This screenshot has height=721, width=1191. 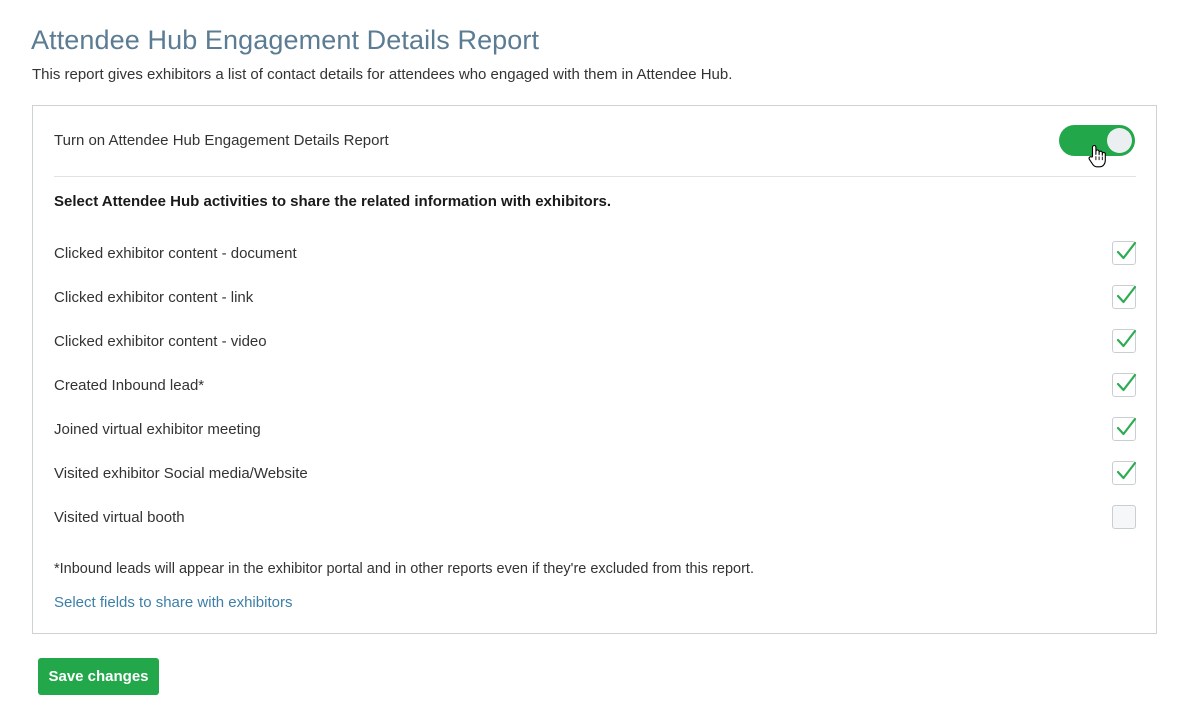 What do you see at coordinates (119, 517) in the screenshot?
I see `activity-label: Visited virtual booth` at bounding box center [119, 517].